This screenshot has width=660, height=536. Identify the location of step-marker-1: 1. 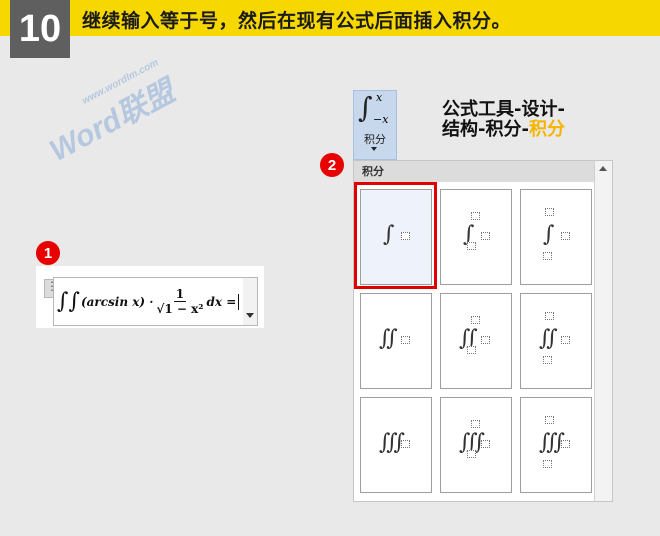
(48, 253).